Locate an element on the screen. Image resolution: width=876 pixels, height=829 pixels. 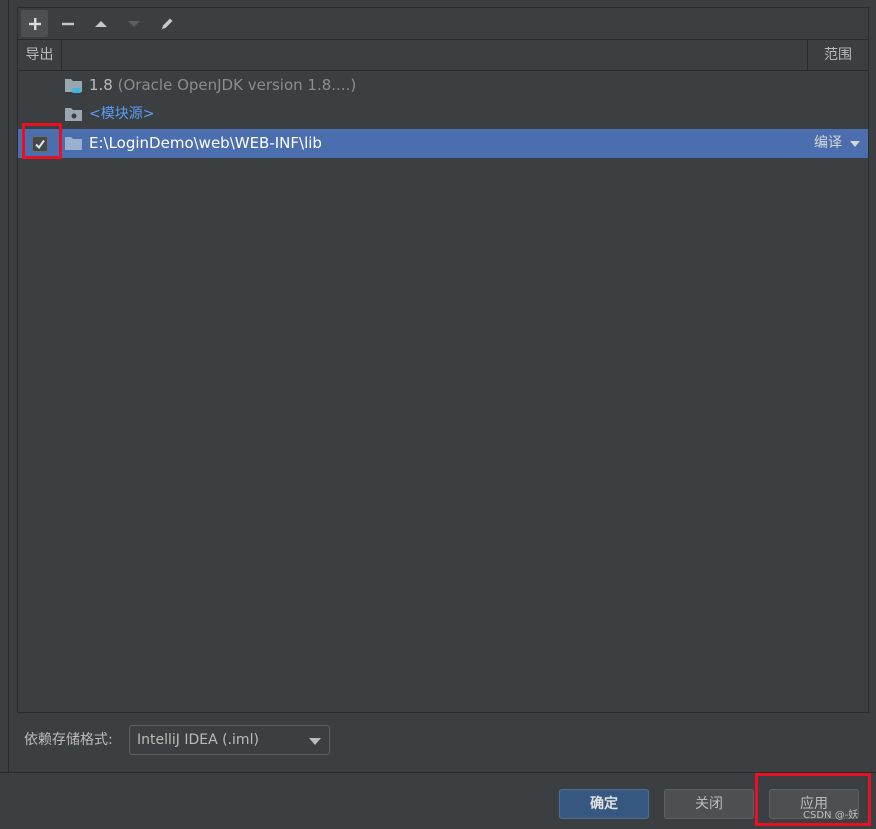
storage-format-select: IntelliJ IDEA (.iml) is located at coordinates (229, 740).